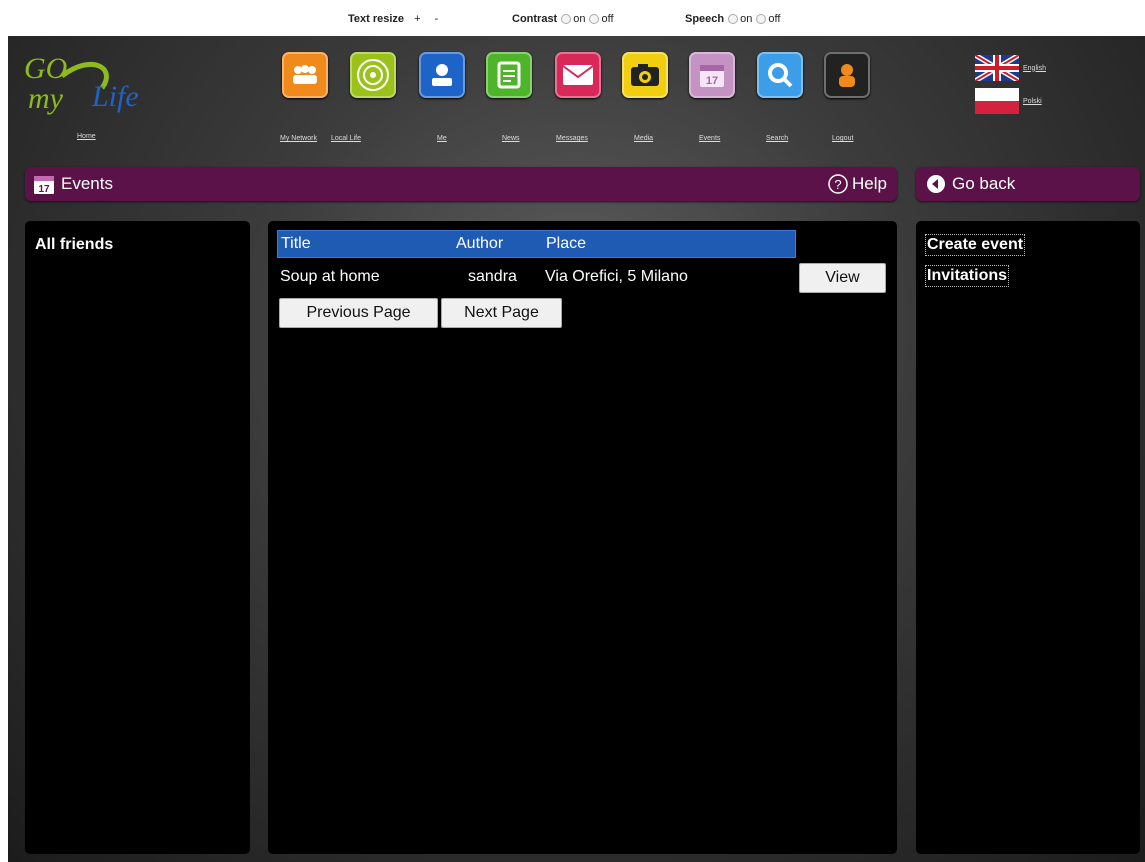 The image size is (1145, 862). I want to click on speech-off-radio, so click(761, 19).